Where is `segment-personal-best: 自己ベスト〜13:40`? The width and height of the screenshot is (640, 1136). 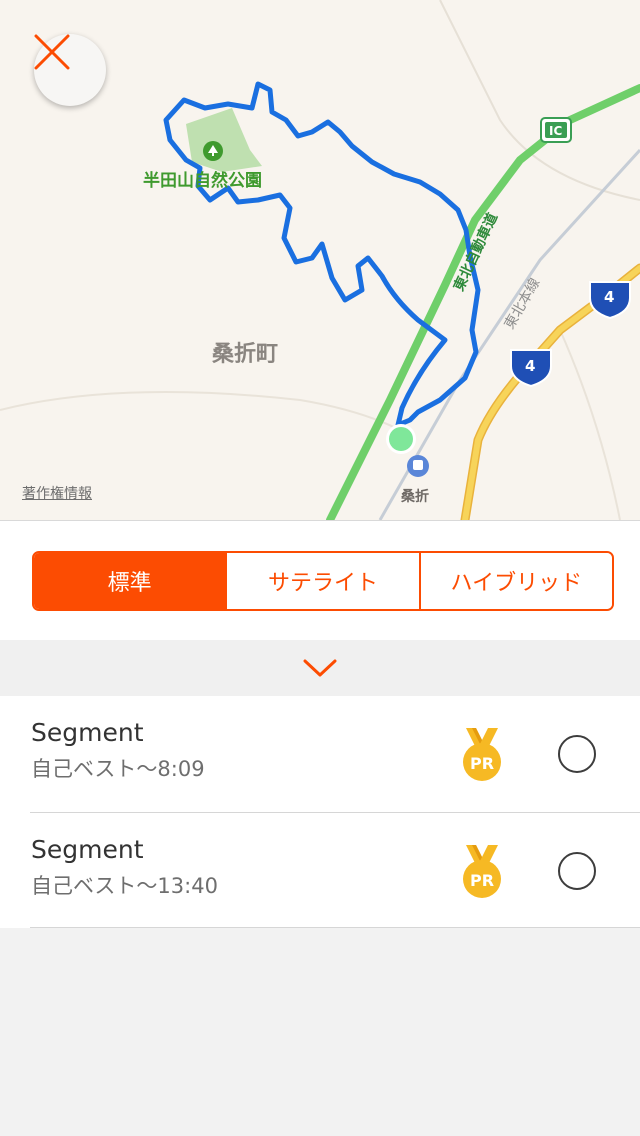 segment-personal-best: 自己ベスト〜13:40 is located at coordinates (124, 886).